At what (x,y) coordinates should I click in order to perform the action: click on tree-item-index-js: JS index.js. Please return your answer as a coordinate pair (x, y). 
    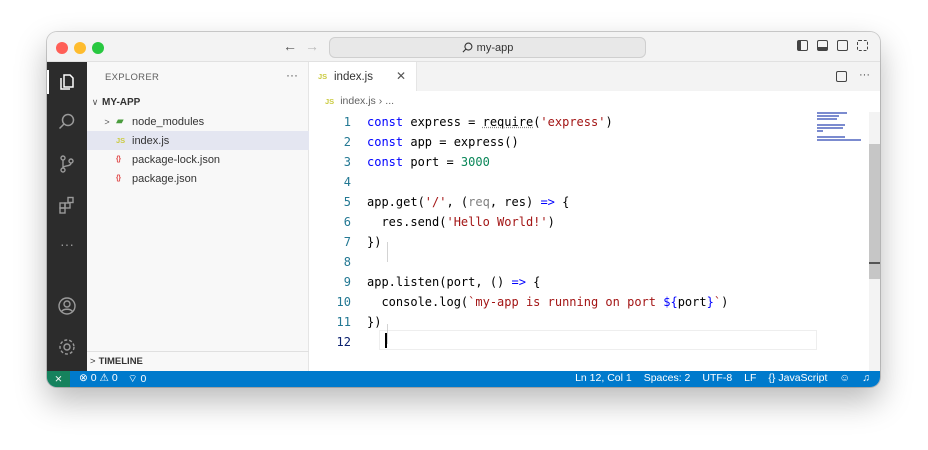
    Looking at the image, I should click on (198, 140).